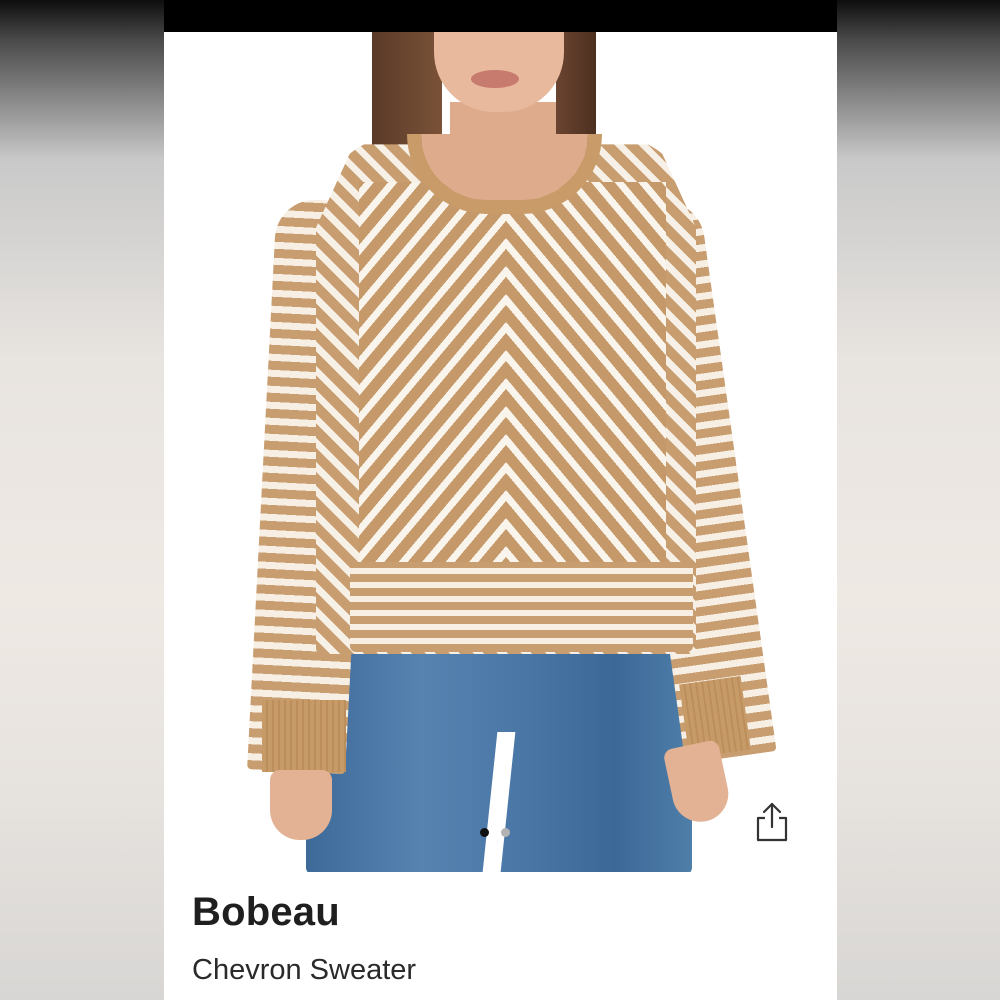 This screenshot has height=1000, width=1000. I want to click on carousel-dot, so click(505, 832).